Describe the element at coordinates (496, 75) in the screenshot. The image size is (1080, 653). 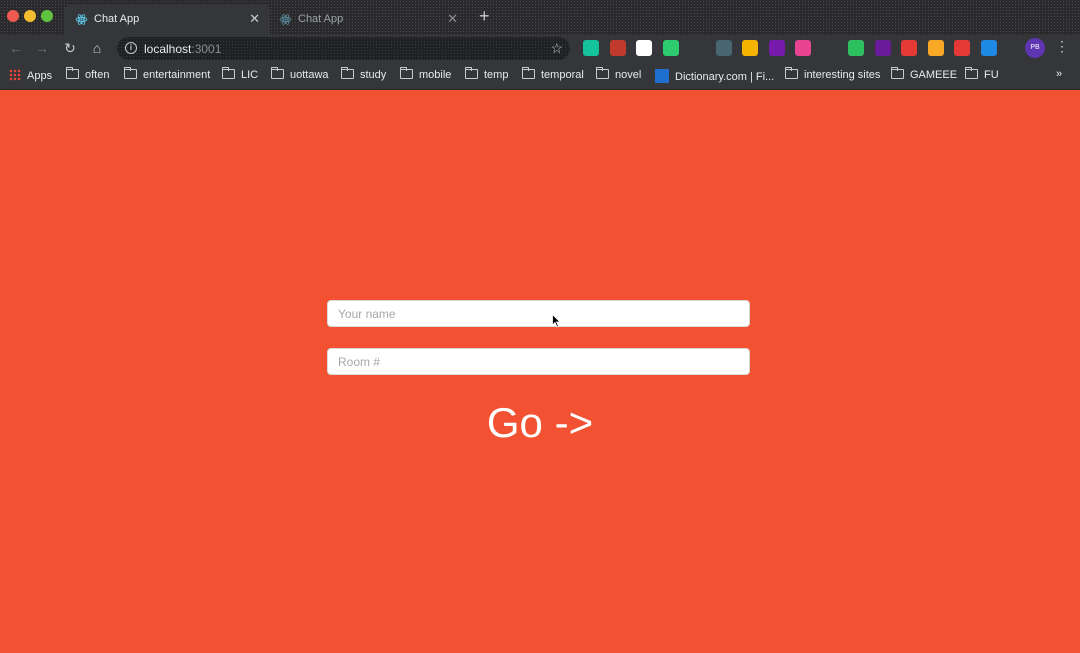
I see `bookmark-label: temp` at that location.